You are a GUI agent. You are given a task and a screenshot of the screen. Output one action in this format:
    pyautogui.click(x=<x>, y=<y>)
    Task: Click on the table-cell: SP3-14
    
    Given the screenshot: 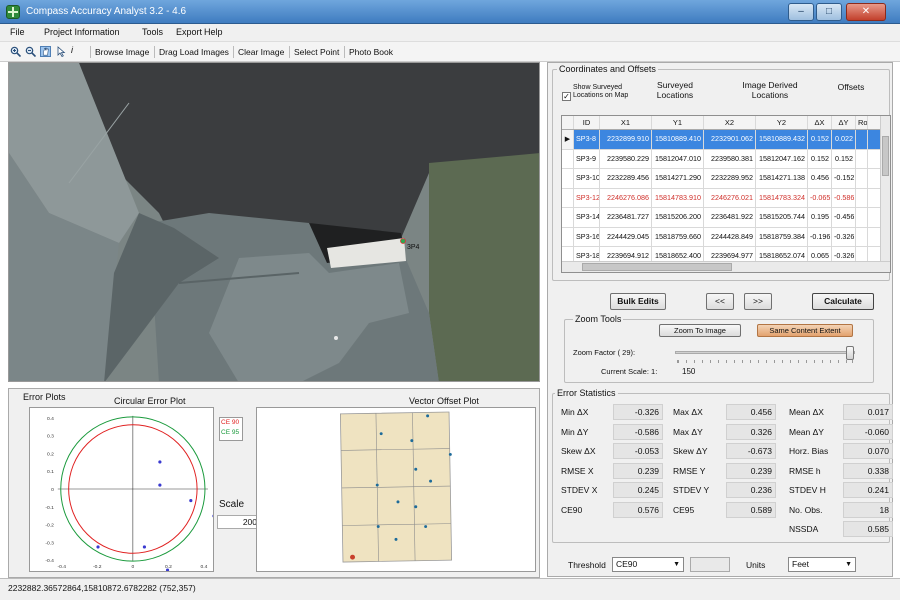 What is the action you would take?
    pyautogui.click(x=587, y=217)
    